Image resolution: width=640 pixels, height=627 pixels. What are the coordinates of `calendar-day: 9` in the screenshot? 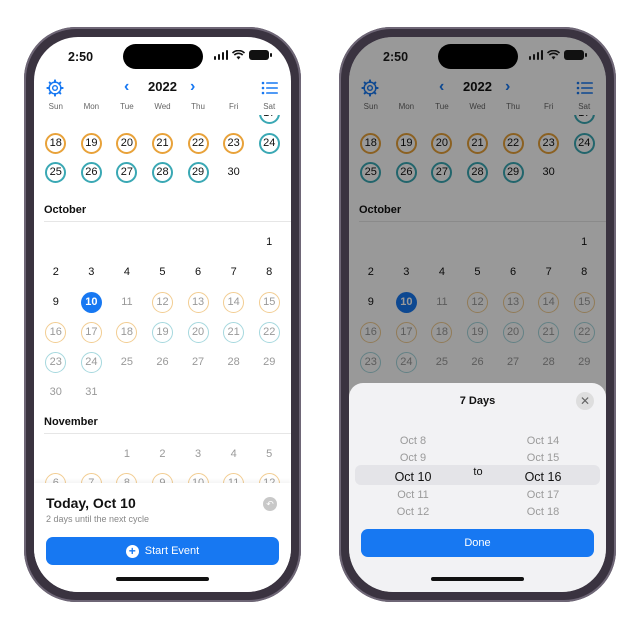 It's located at (56, 302).